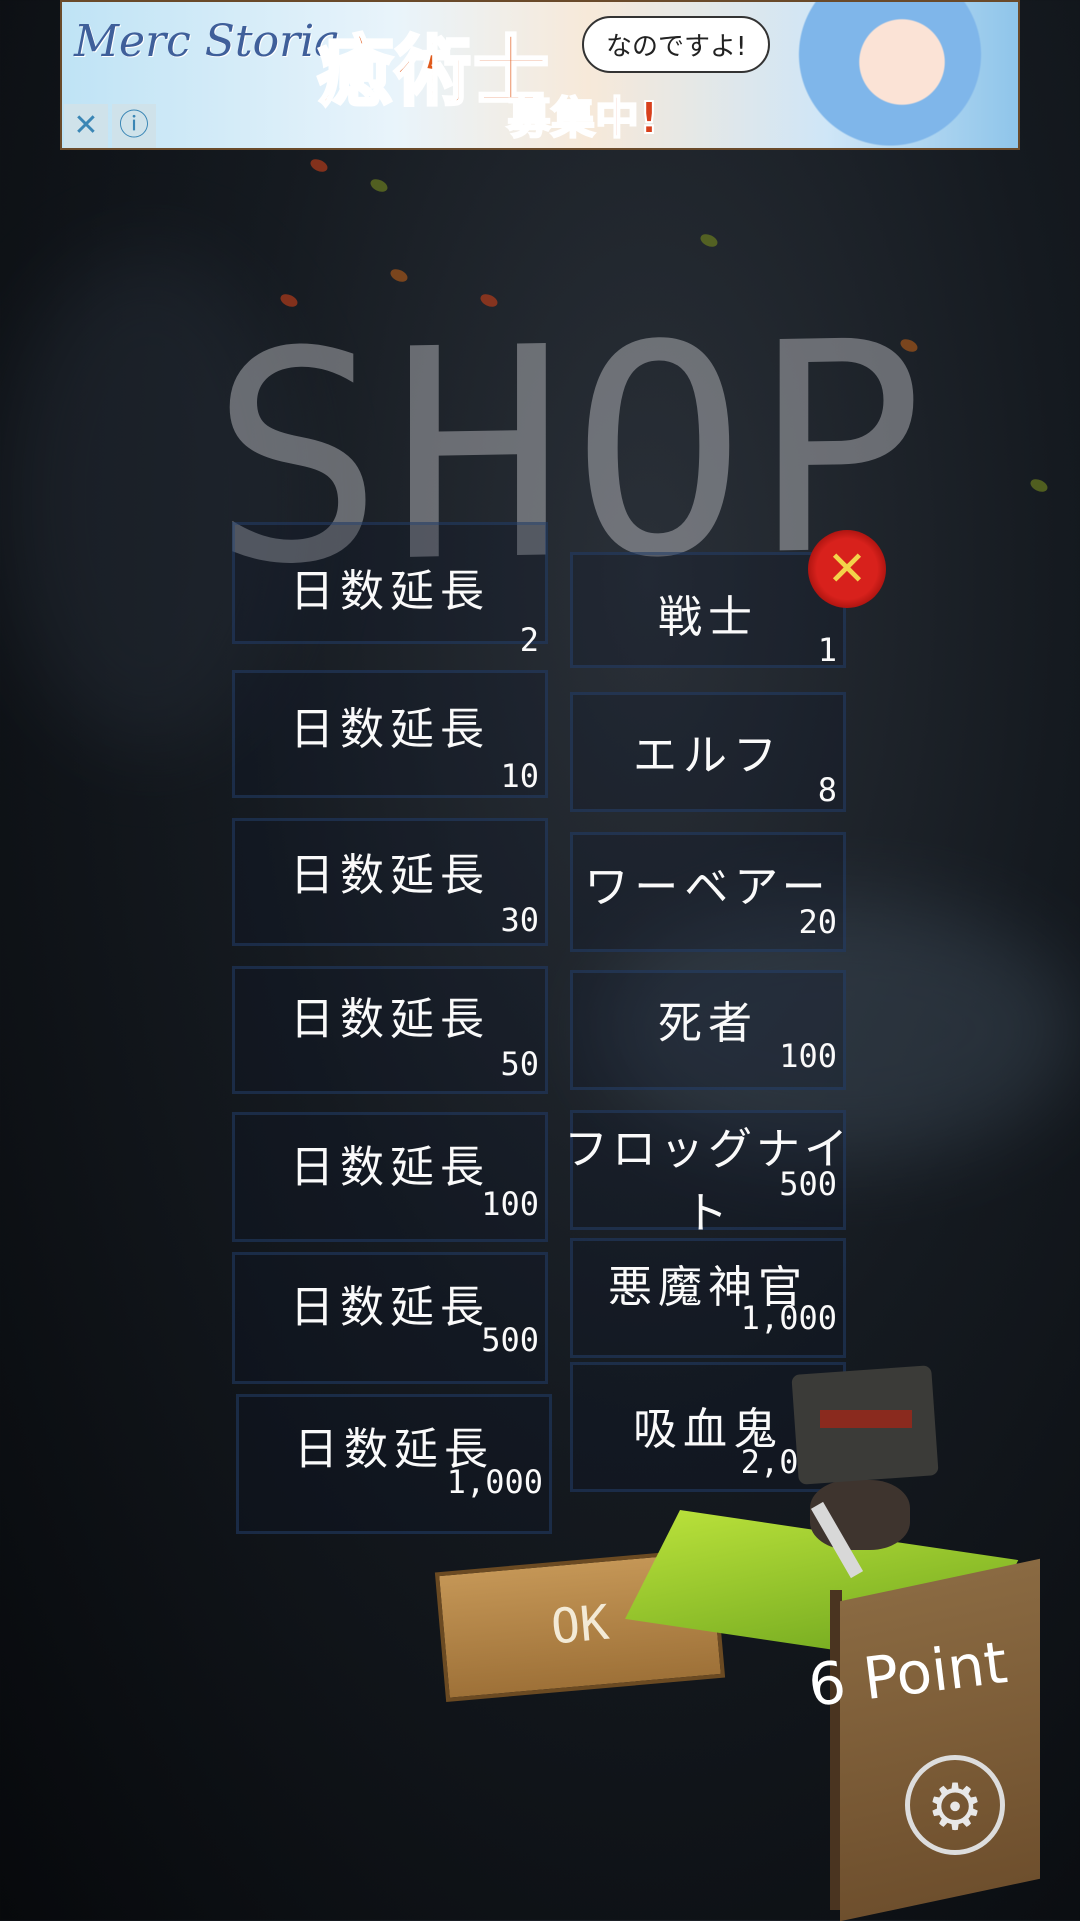 The image size is (1080, 1921). What do you see at coordinates (207, 41) in the screenshot?
I see `ad-logo: Merc Storia` at bounding box center [207, 41].